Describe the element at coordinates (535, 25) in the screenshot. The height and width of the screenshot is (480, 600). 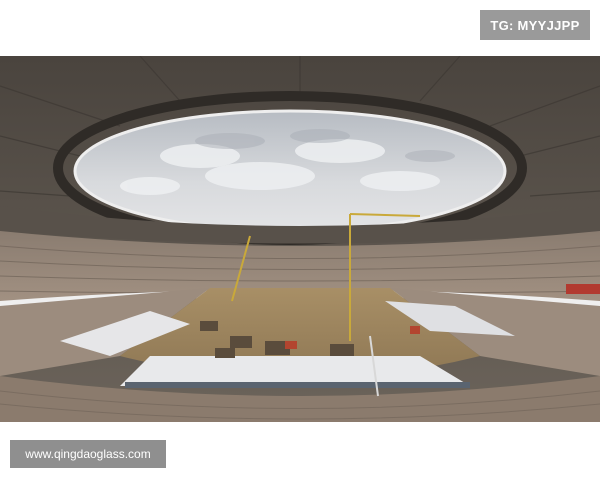
I see `telegram-watermark: TG: MYYJJPP` at that location.